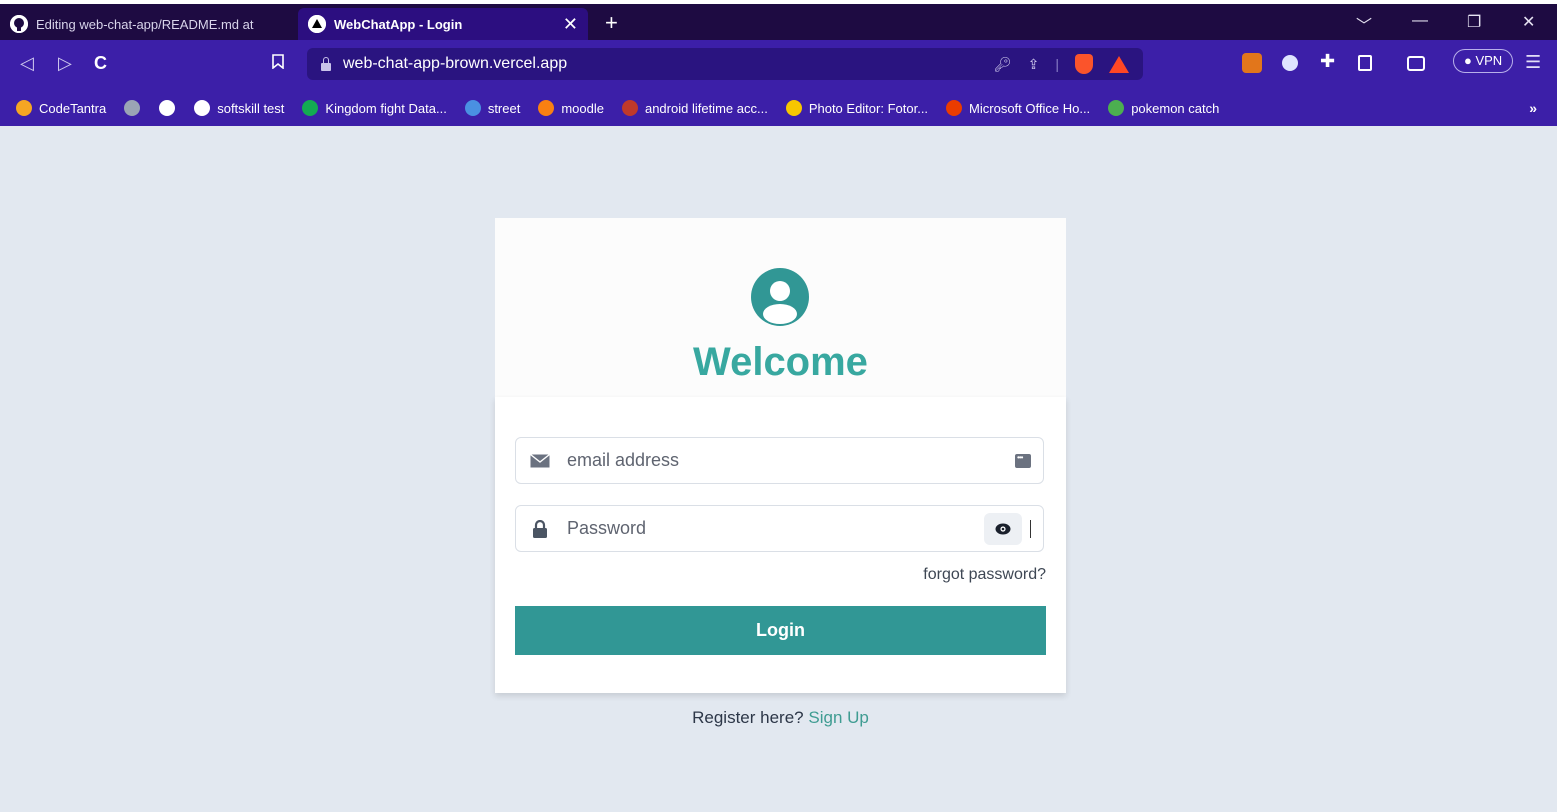 This screenshot has height=812, width=1557. What do you see at coordinates (1528, 22) in the screenshot?
I see `close-window-icon: ✕` at bounding box center [1528, 22].